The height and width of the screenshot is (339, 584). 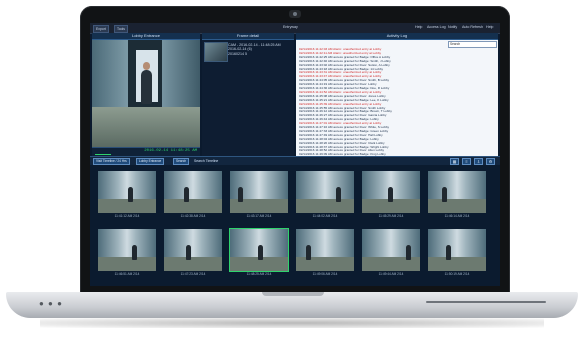 What do you see at coordinates (146, 127) in the screenshot?
I see `hallway-floor` at bounding box center [146, 127].